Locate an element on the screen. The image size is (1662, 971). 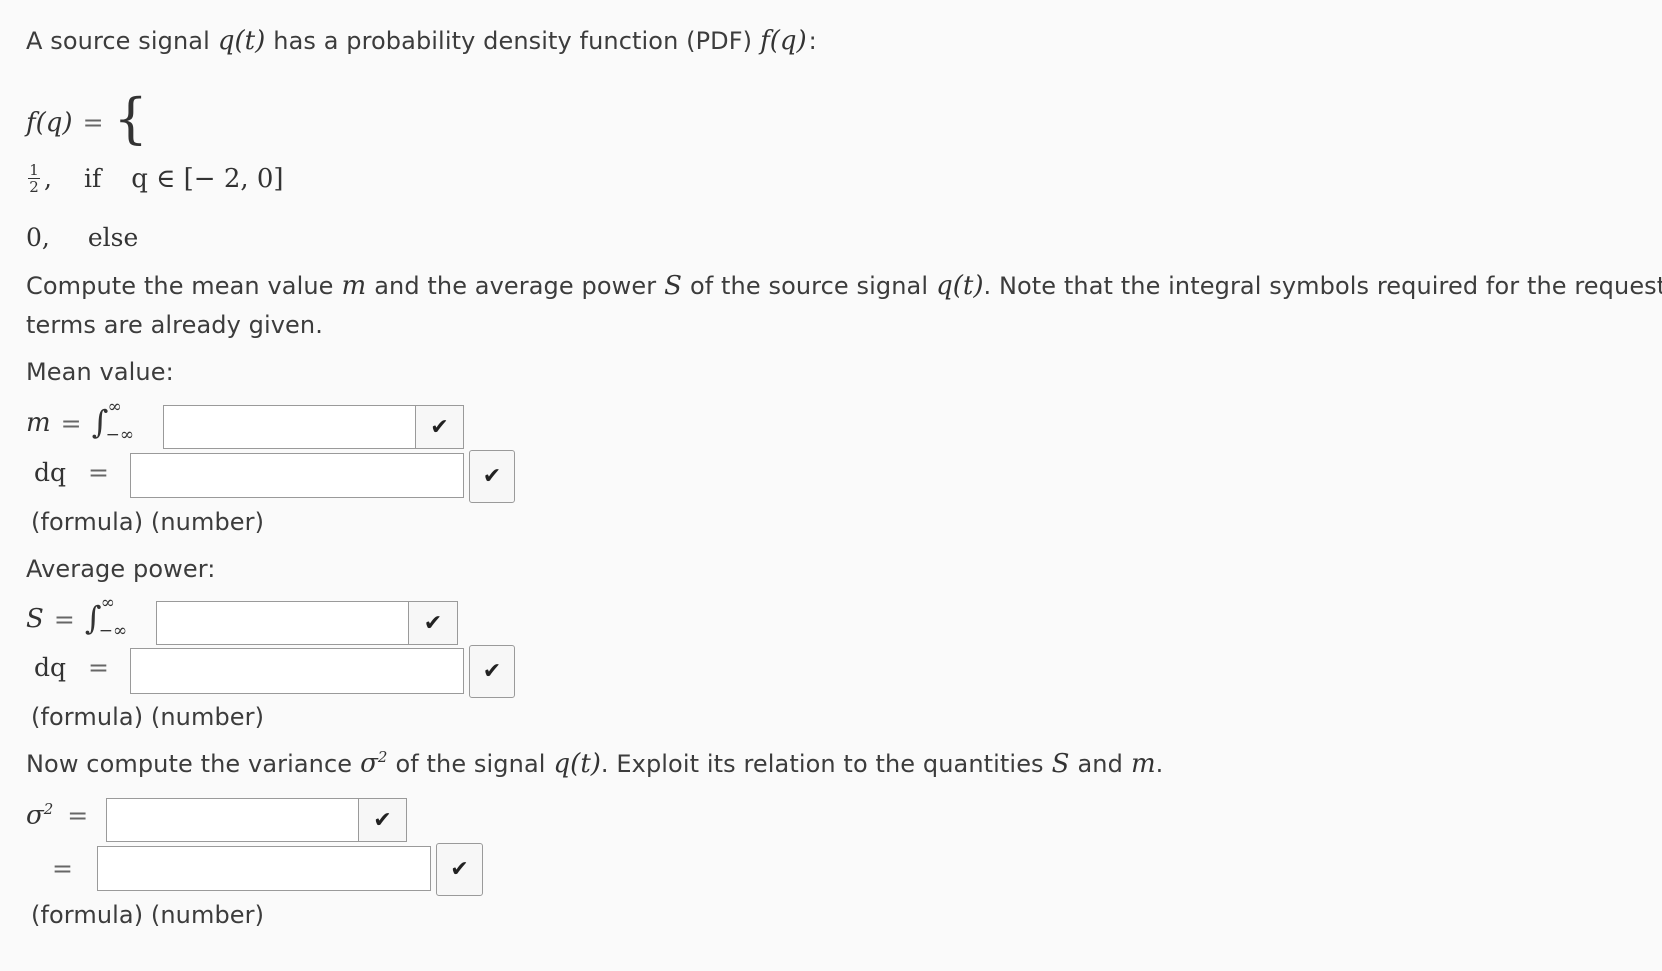
variance-result-input is located at coordinates (264, 868).